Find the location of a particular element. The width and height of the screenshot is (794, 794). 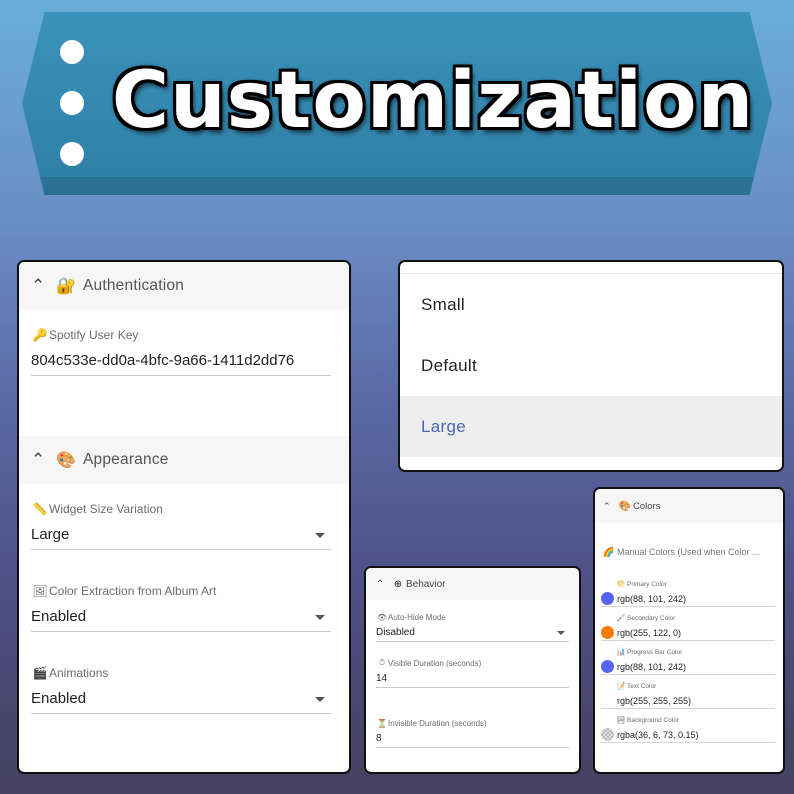

progress-bar-color-value: rgb(88, 101, 242) is located at coordinates (652, 666).